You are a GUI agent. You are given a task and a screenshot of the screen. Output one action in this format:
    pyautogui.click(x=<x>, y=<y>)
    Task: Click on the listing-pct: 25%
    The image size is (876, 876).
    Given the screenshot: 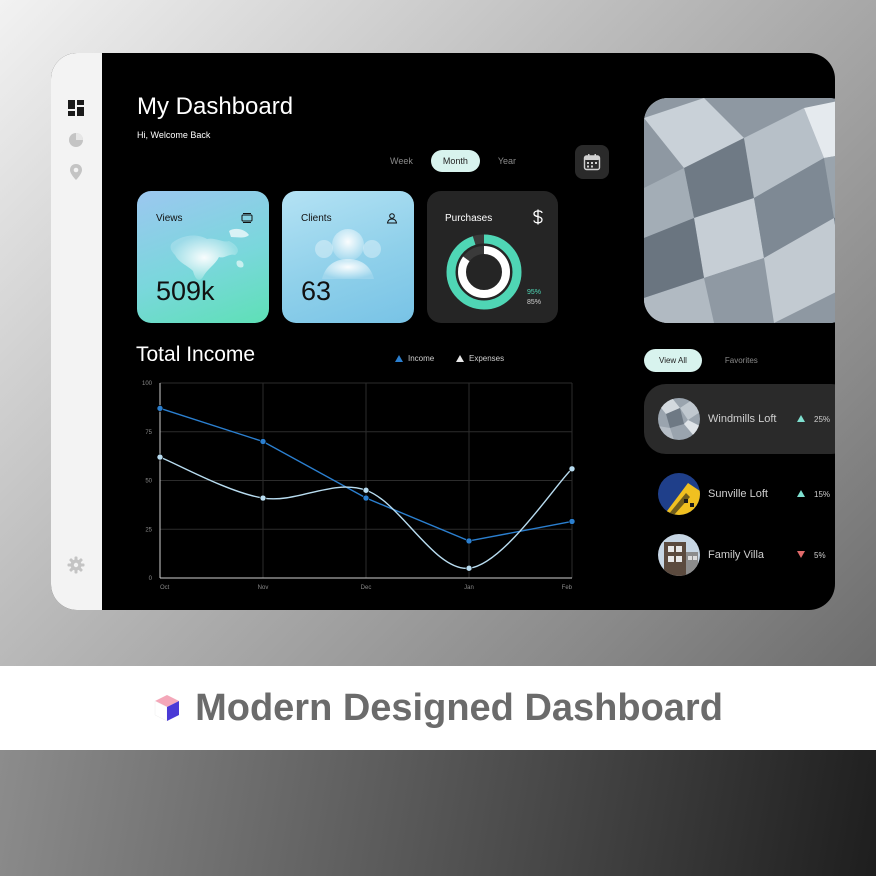 What is the action you would take?
    pyautogui.click(x=822, y=419)
    